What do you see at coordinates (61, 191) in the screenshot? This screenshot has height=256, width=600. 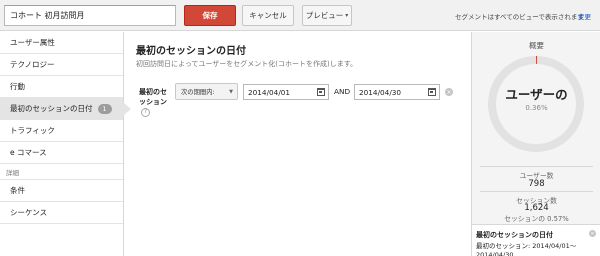 I see `sidebar-item-conditions: 条件` at bounding box center [61, 191].